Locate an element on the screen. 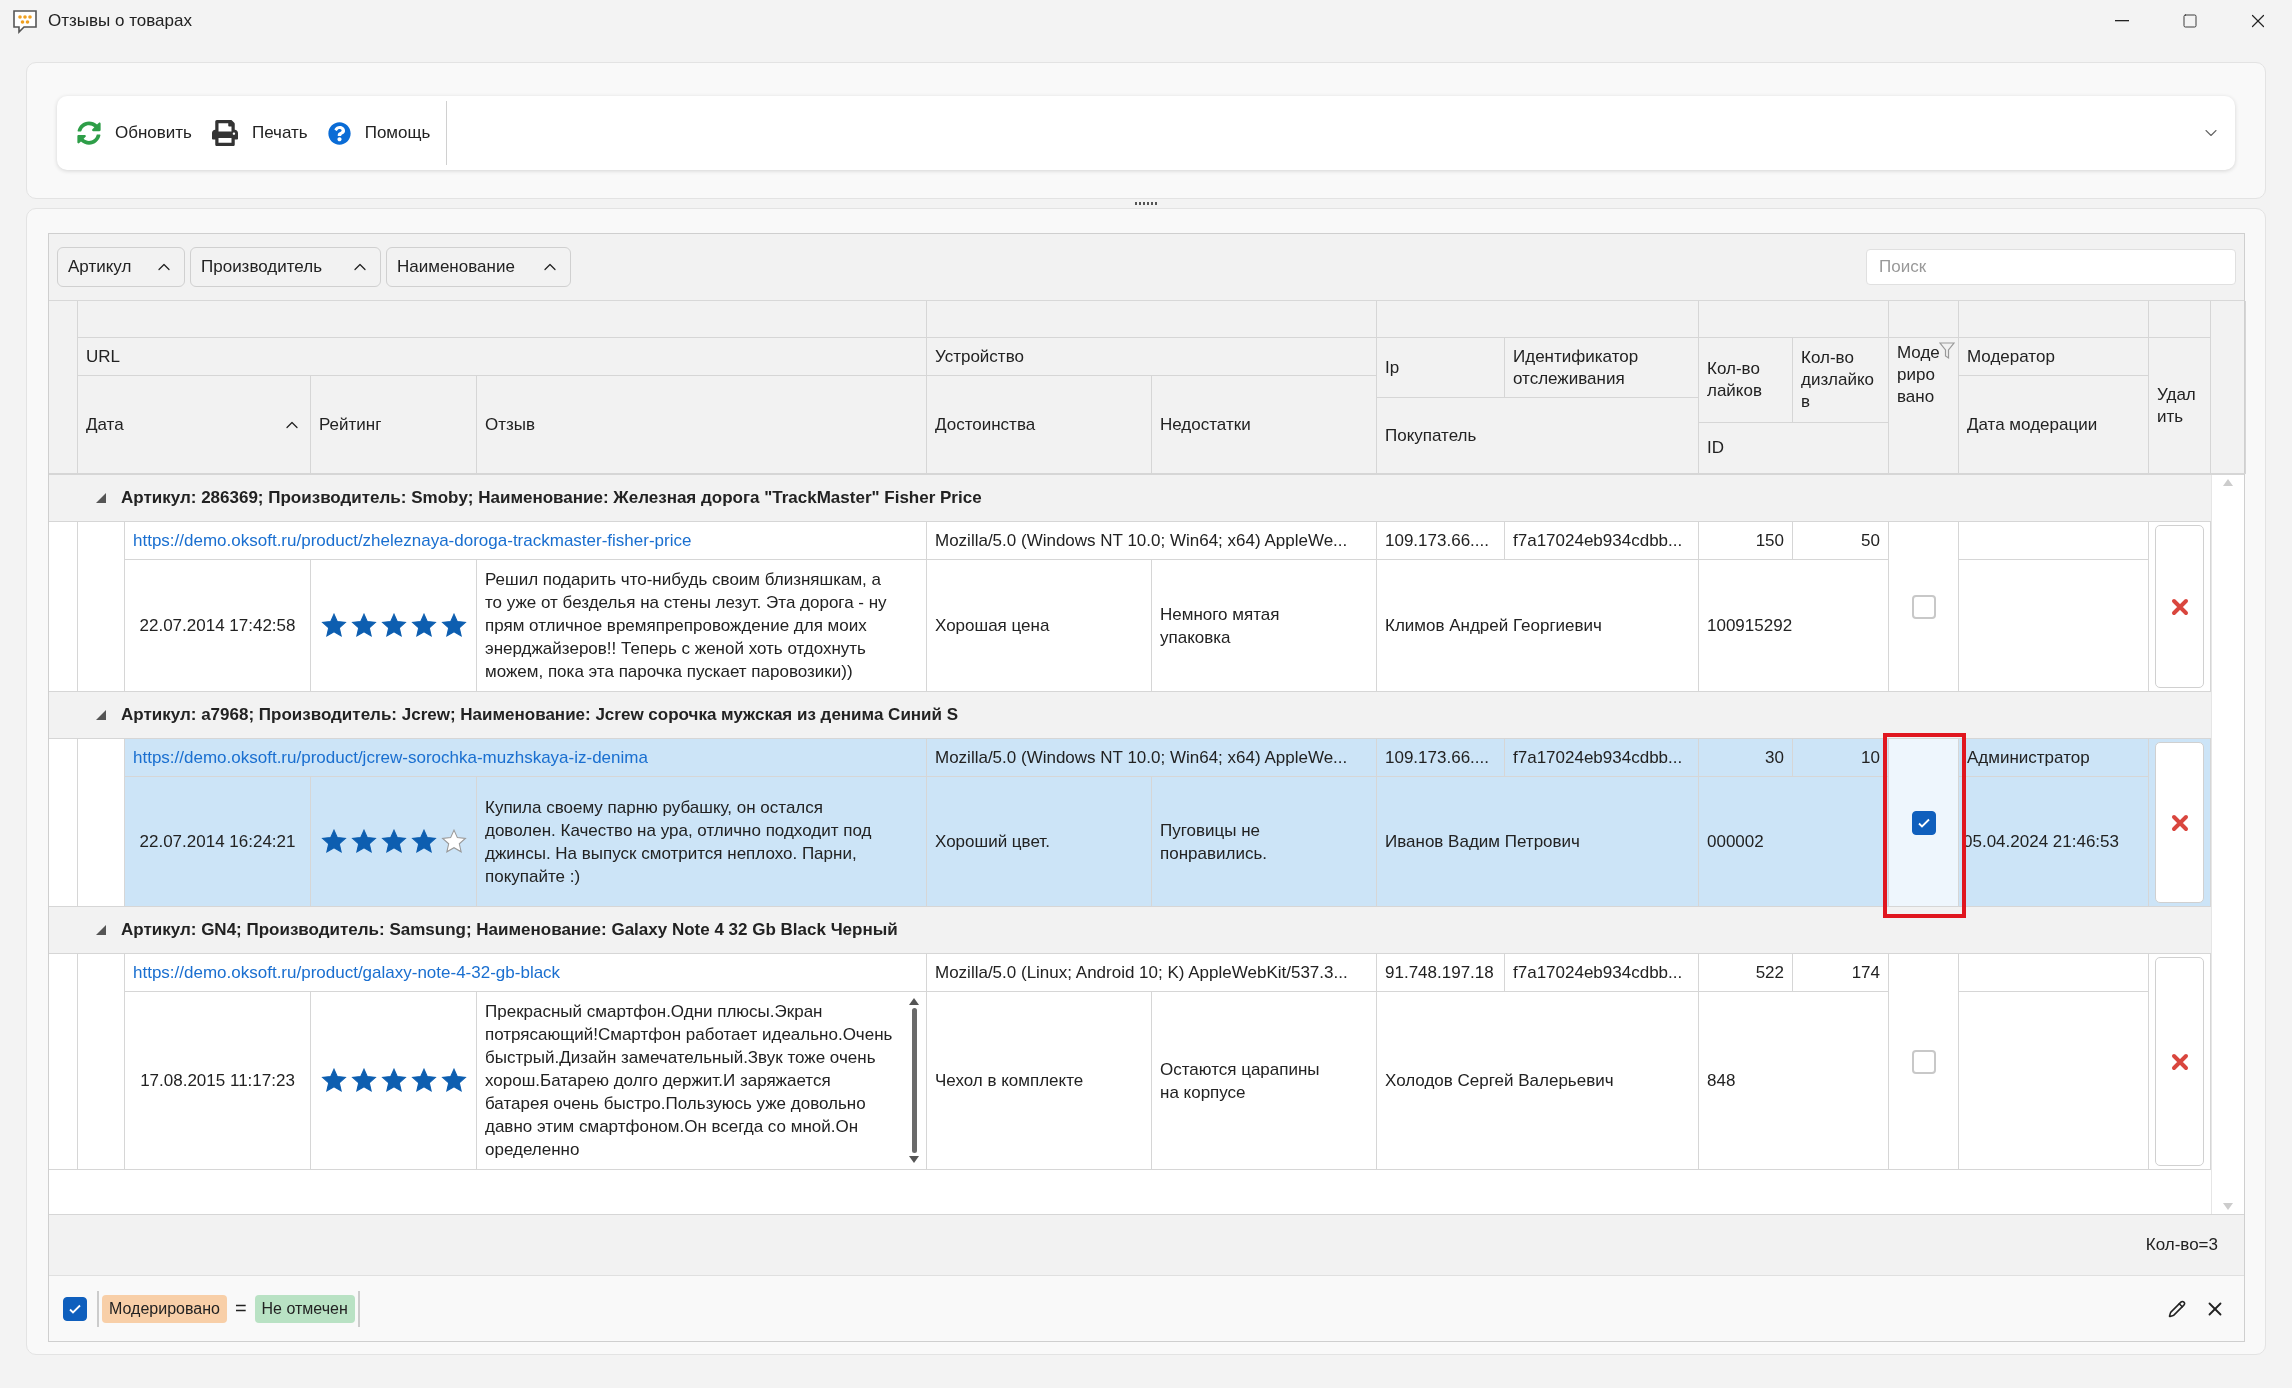 The image size is (2292, 1388). table-cell: Хорошая цена is located at coordinates (1039, 626).